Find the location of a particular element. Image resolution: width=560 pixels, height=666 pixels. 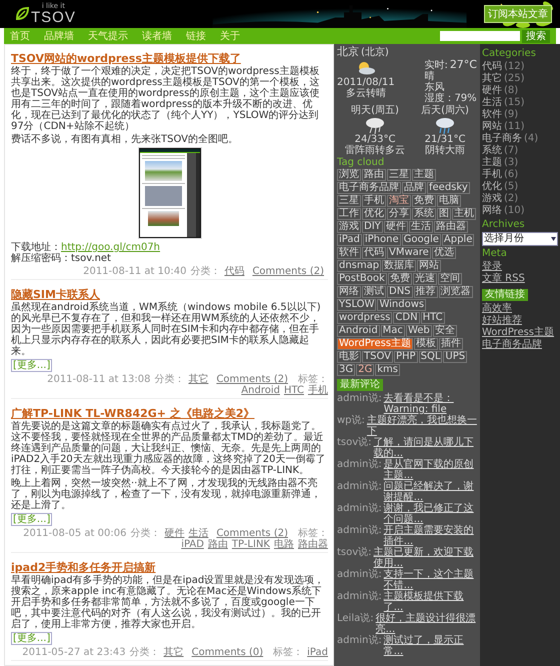

tag-link: 电影 is located at coordinates (349, 357).